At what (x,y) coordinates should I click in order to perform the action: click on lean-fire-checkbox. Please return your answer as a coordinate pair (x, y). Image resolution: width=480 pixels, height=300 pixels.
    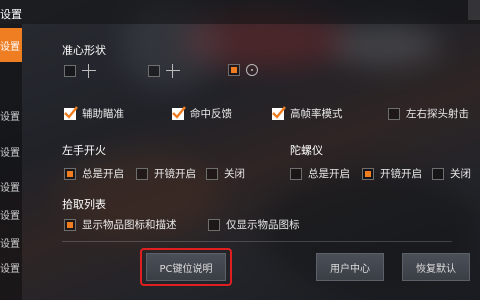
    Looking at the image, I should click on (394, 113).